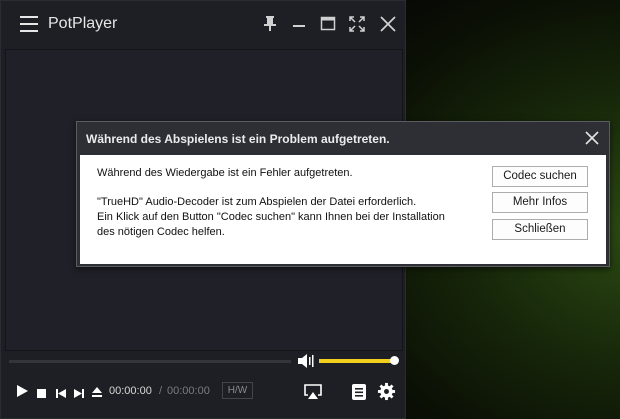 Image resolution: width=620 pixels, height=419 pixels. I want to click on cast-icon, so click(313, 394).